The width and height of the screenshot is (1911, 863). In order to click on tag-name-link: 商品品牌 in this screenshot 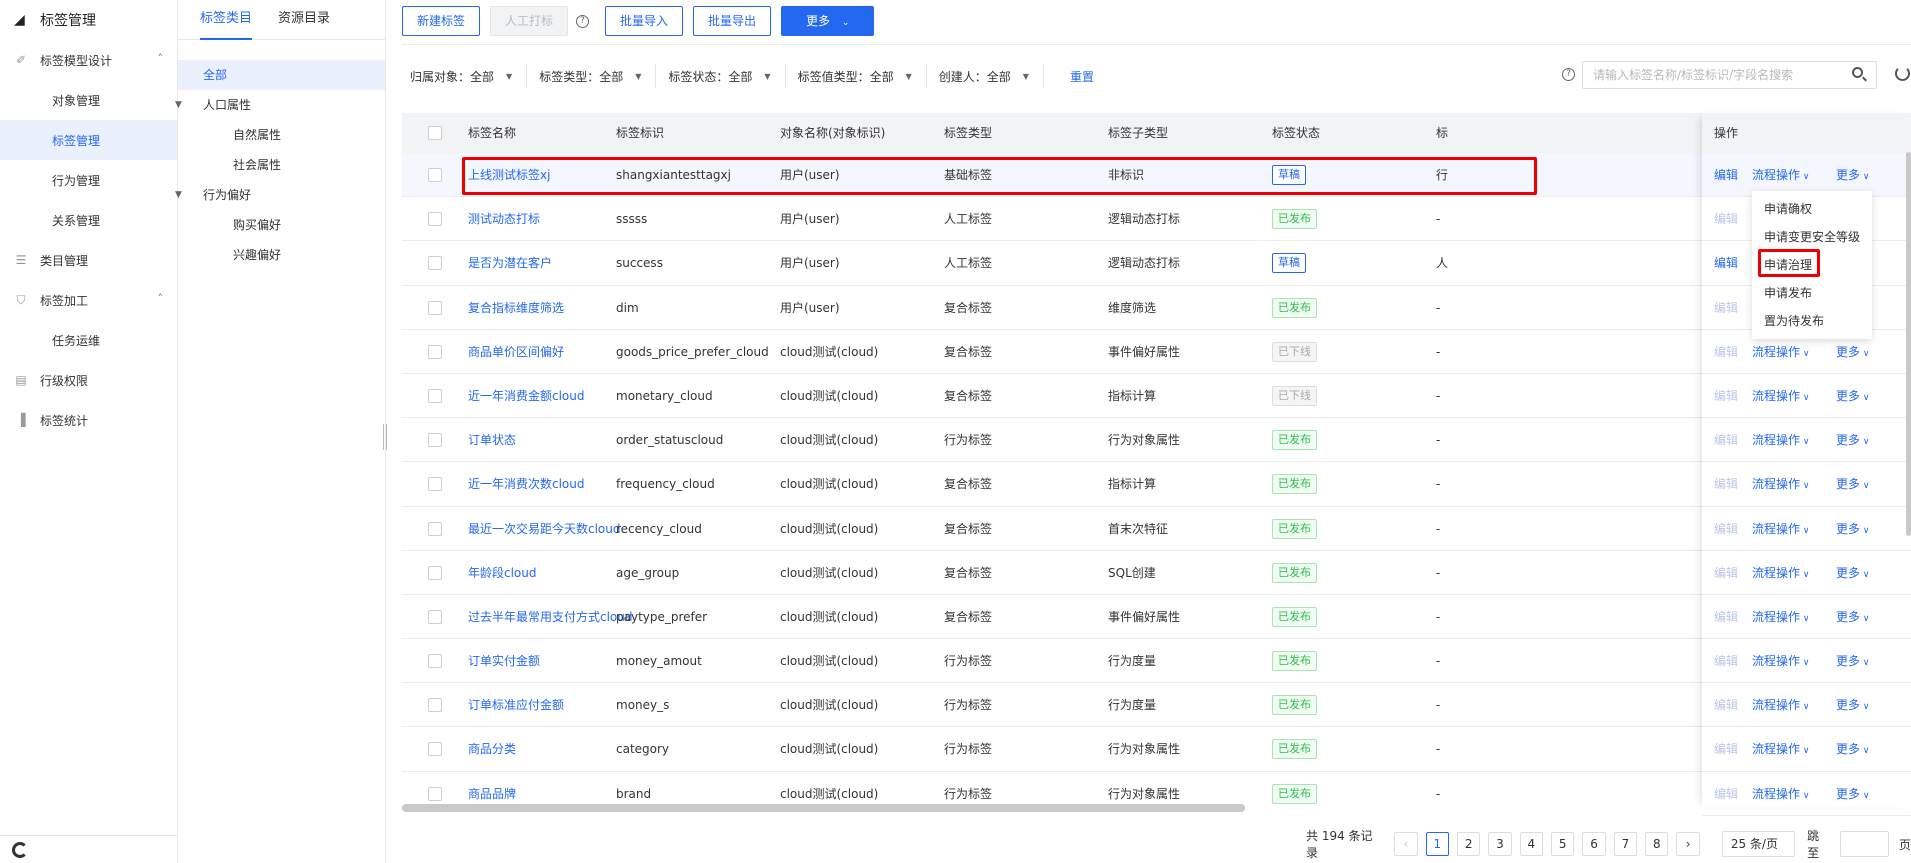, I will do `click(492, 789)`.